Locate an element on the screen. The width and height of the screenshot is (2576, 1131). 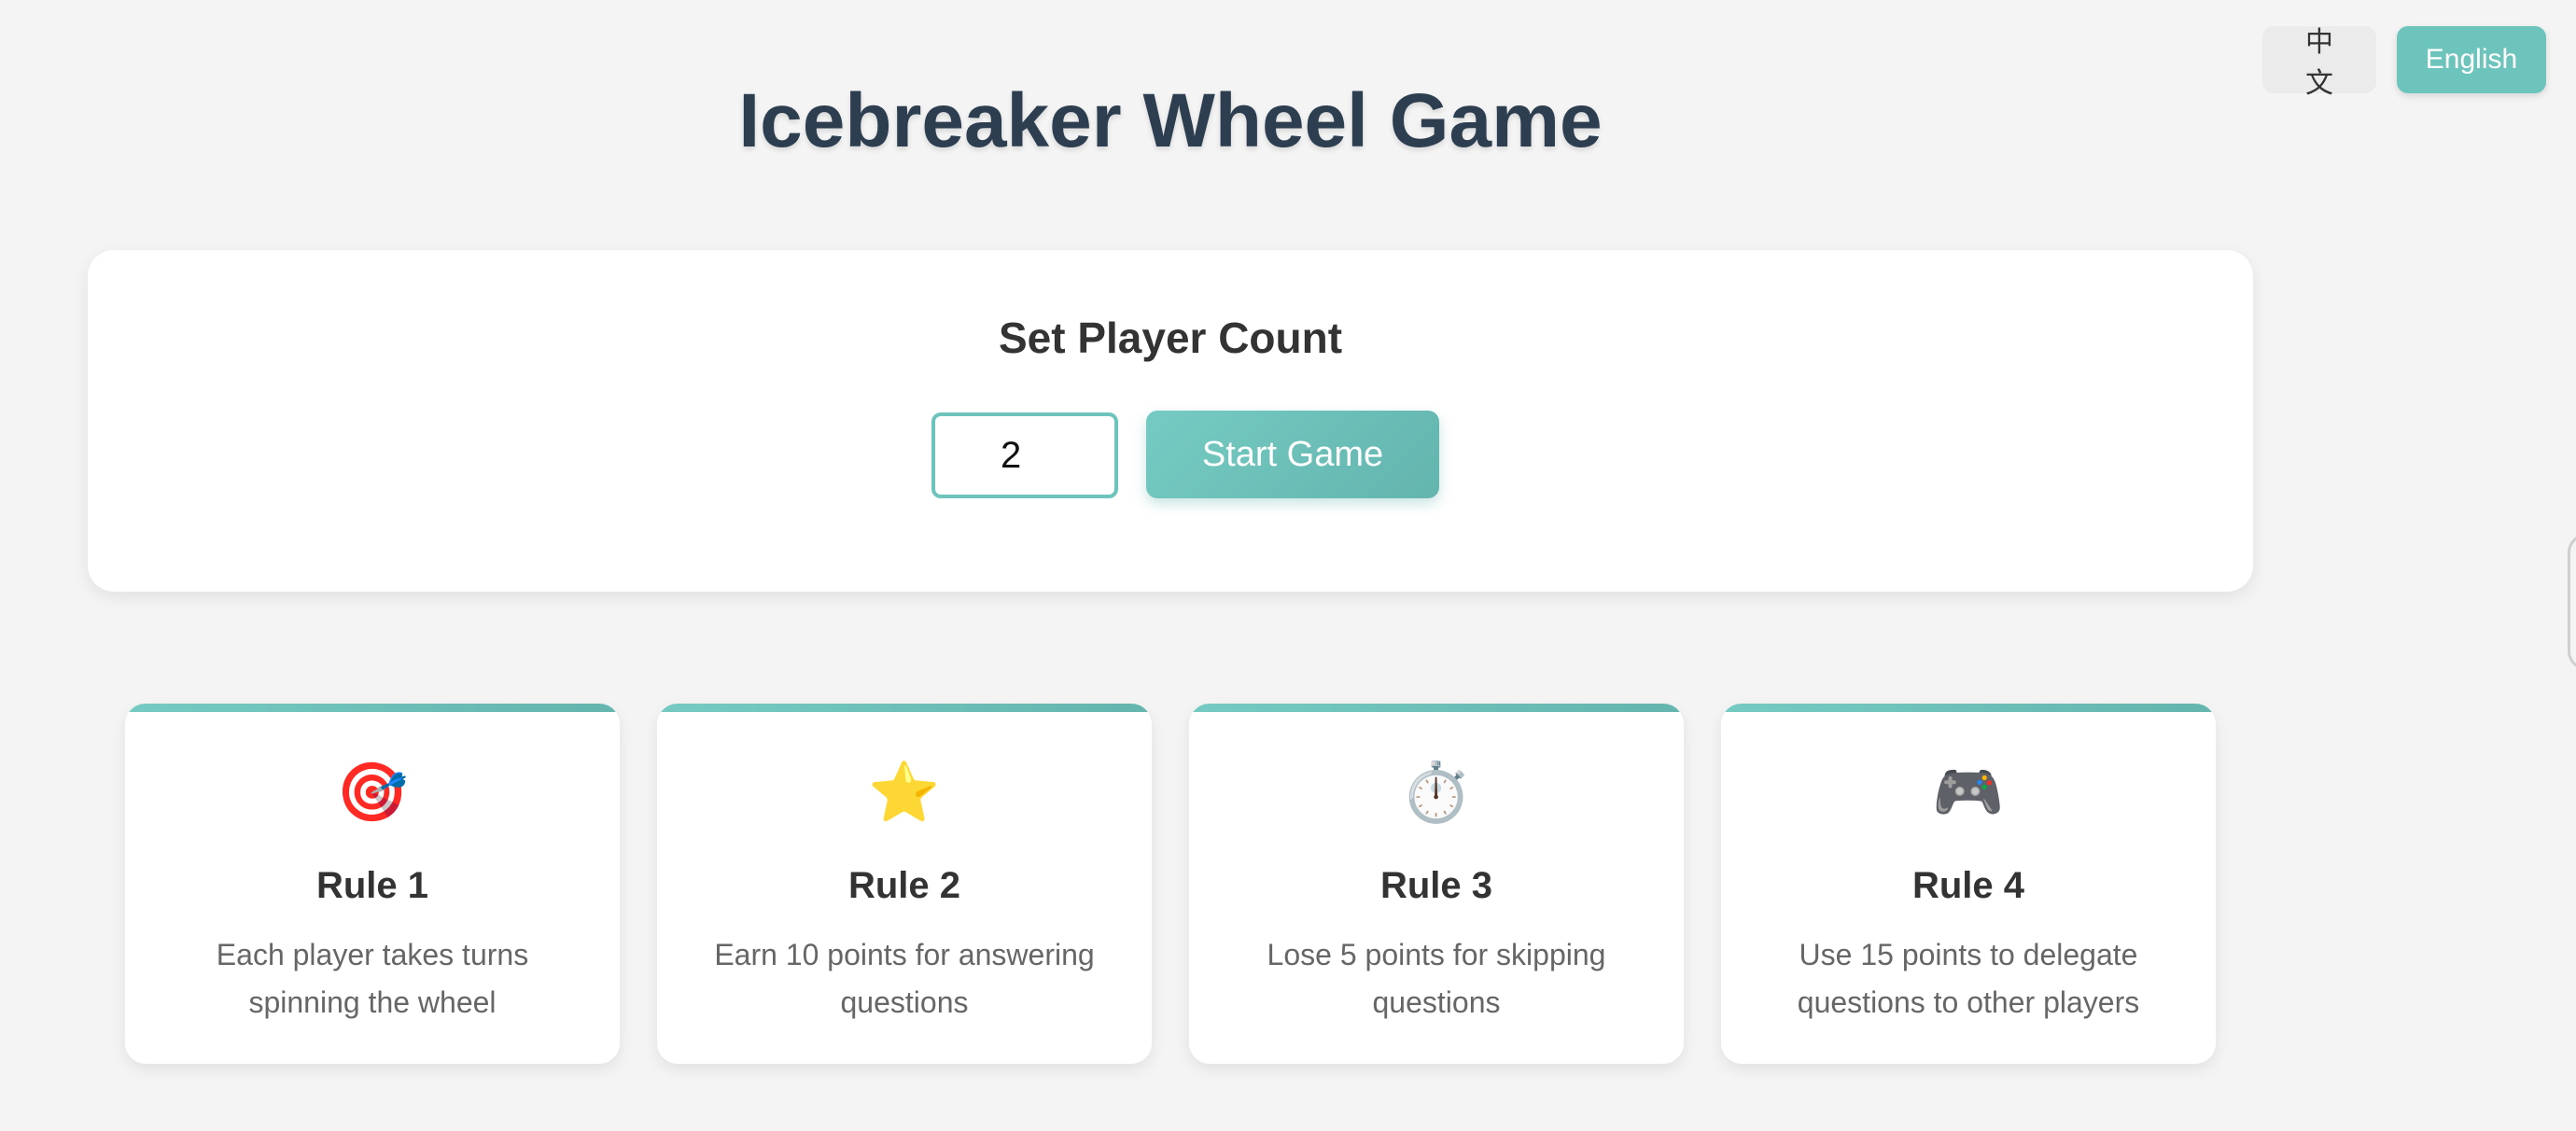
language-english-button: English is located at coordinates (2471, 60).